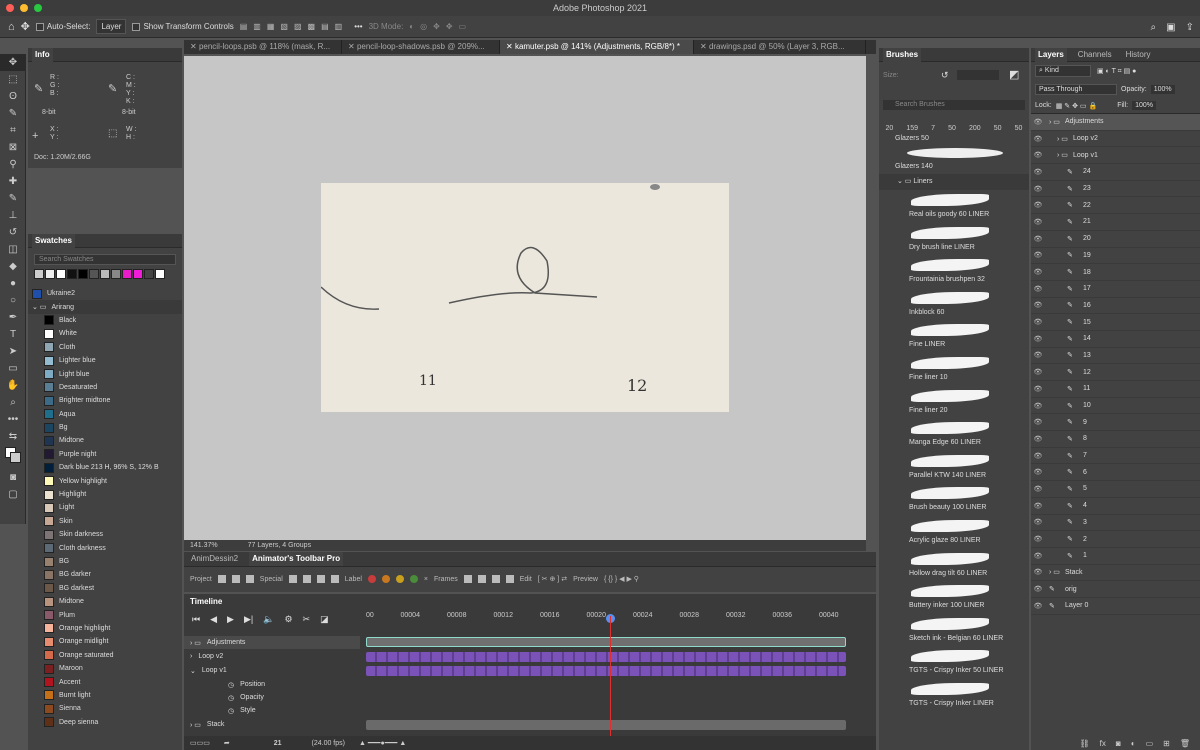 The width and height of the screenshot is (1200, 750). I want to click on swatch-group-arirang: ⌄ ▭ Arirang, so click(105, 307).